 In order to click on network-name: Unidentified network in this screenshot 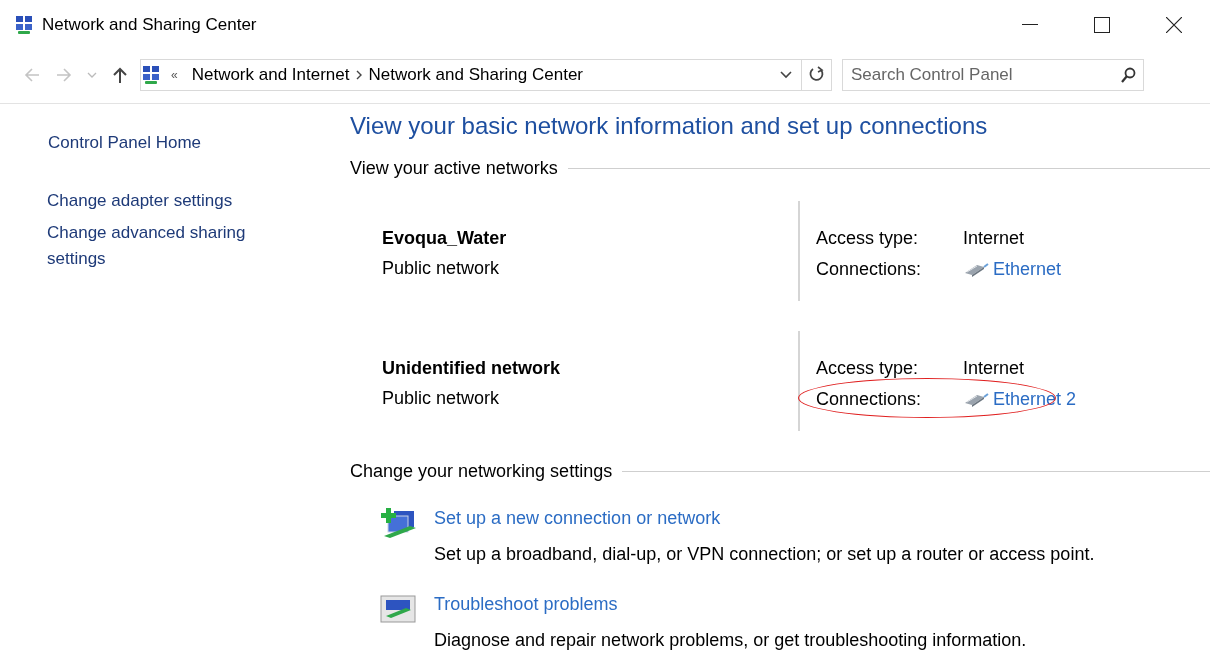, I will do `click(471, 368)`.